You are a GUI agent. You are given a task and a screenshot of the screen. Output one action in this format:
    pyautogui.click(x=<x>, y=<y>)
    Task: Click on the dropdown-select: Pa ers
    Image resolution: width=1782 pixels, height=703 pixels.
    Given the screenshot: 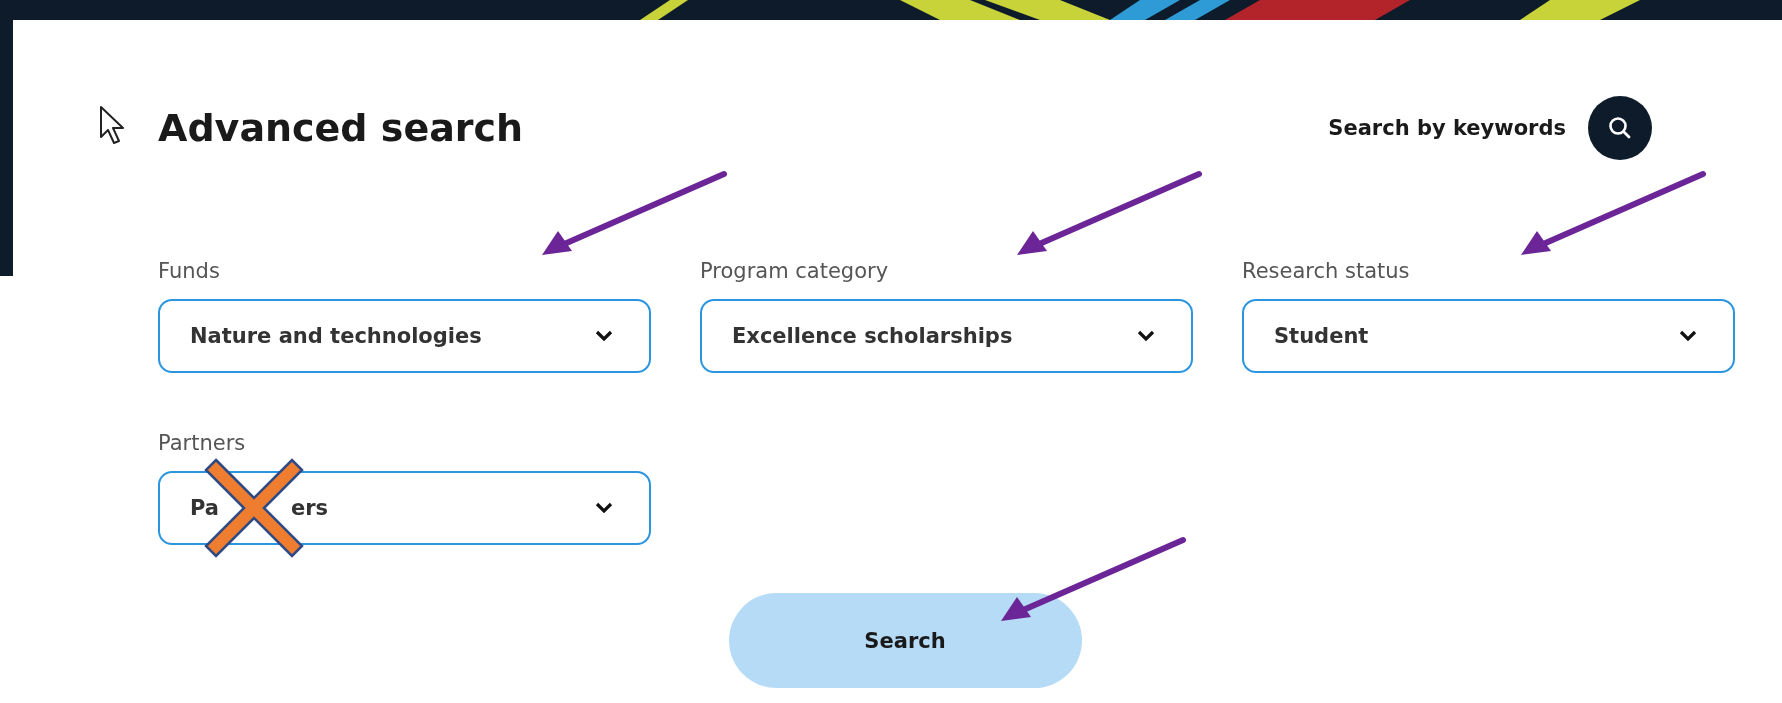 What is the action you would take?
    pyautogui.click(x=404, y=508)
    